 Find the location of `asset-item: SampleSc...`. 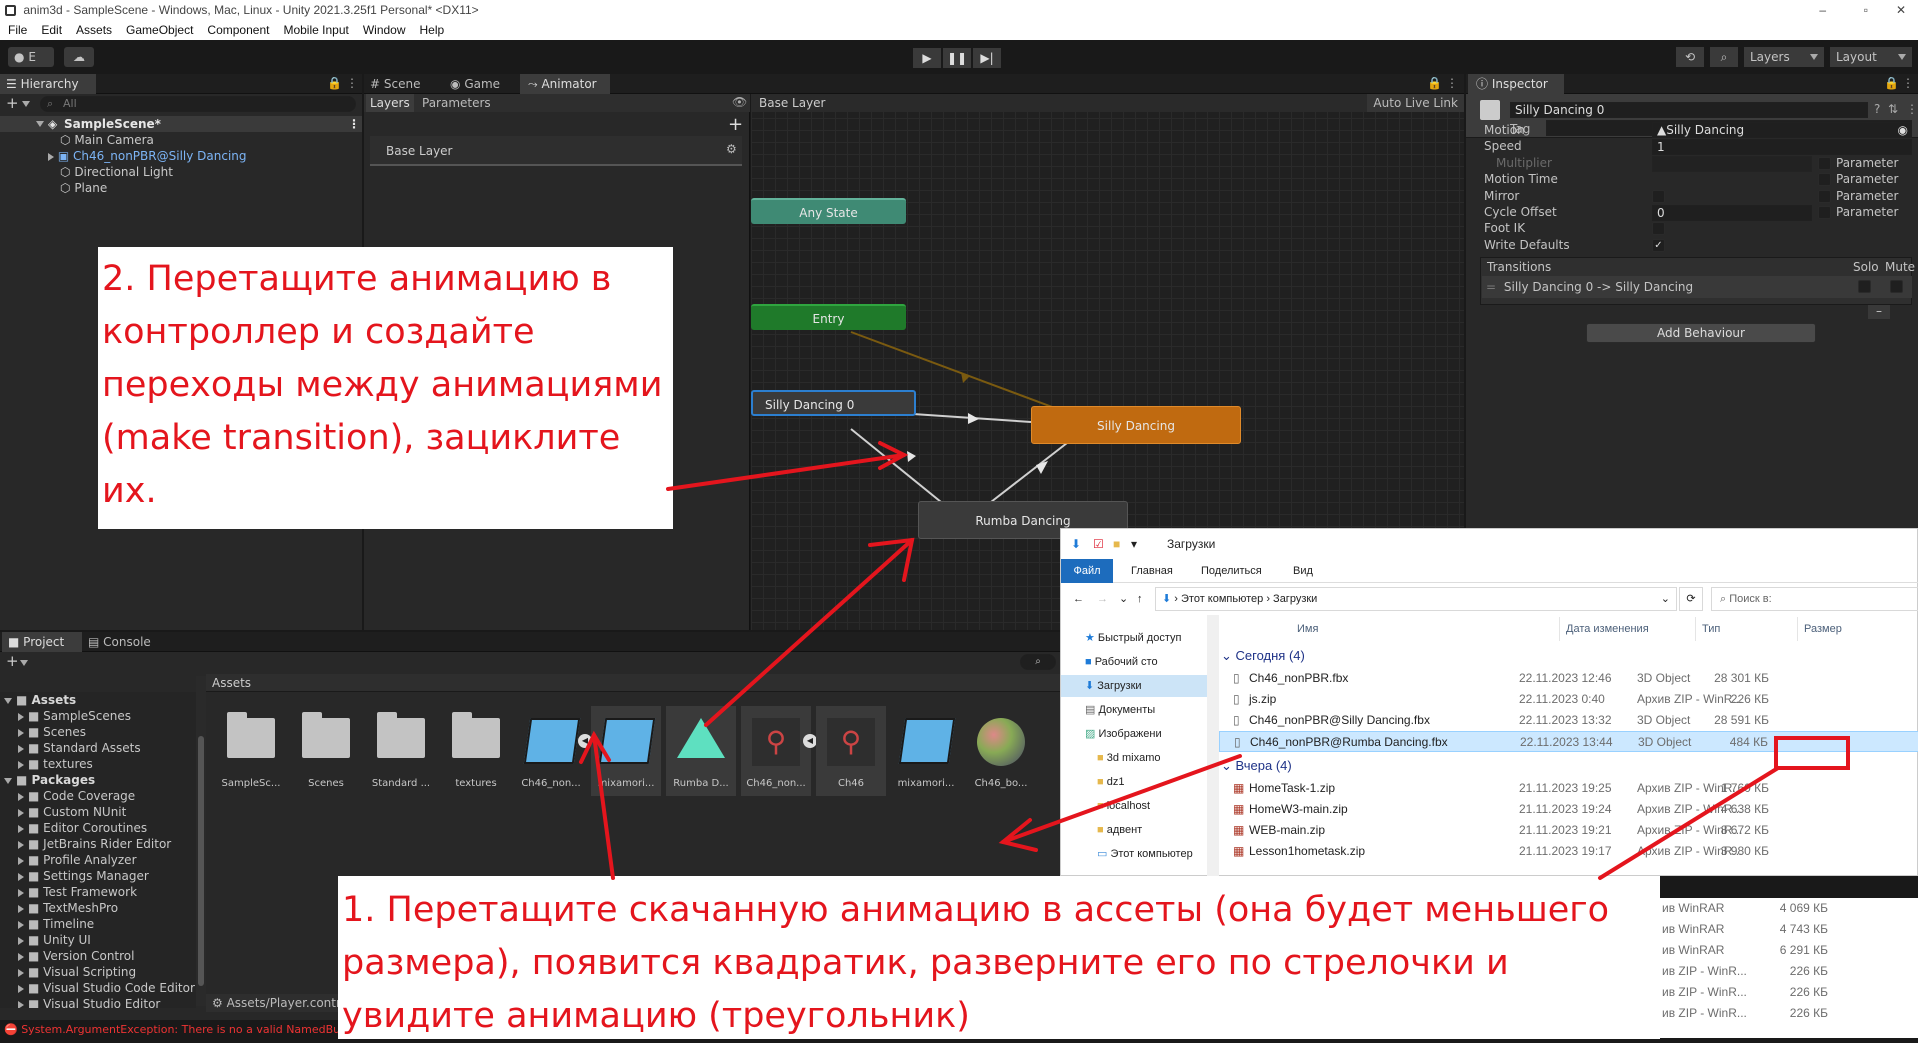

asset-item: SampleSc... is located at coordinates (251, 751).